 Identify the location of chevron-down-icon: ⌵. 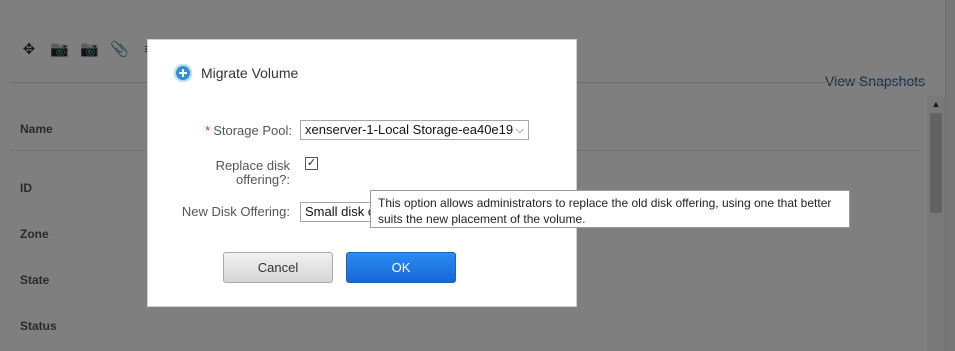
(519, 130).